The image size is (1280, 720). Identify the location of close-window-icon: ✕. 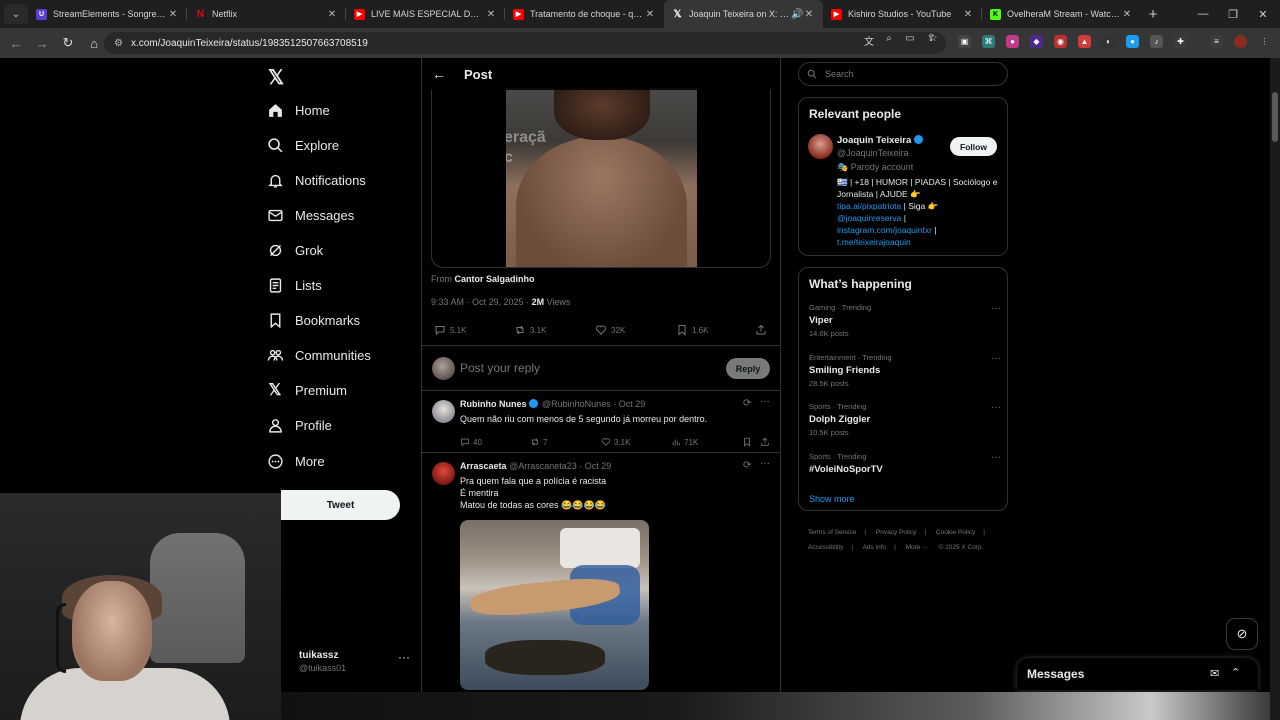
(1263, 14).